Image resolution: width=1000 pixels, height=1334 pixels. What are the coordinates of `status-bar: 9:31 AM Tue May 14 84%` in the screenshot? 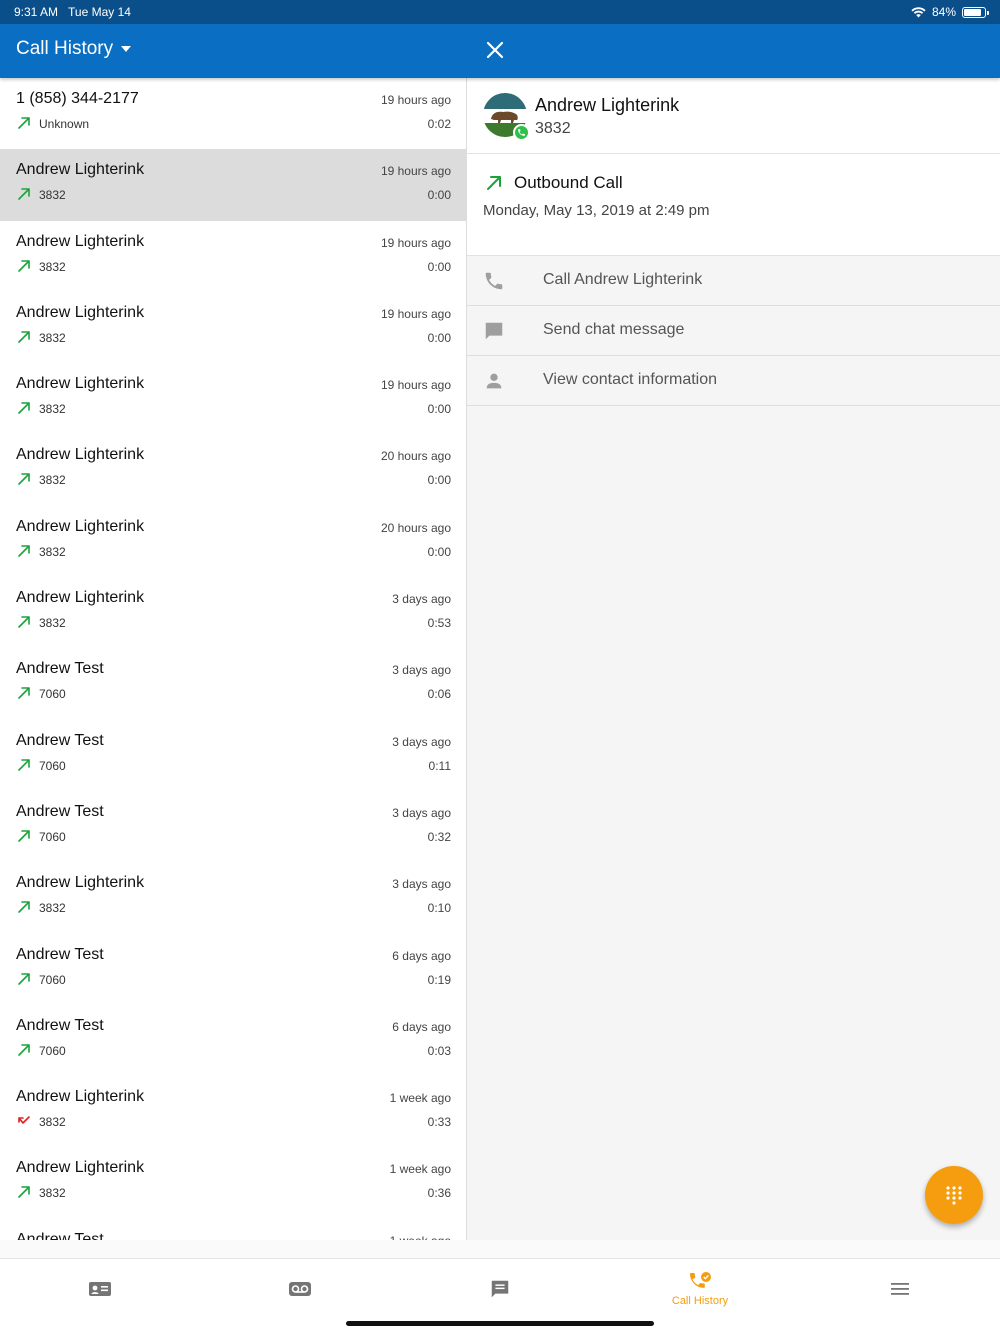 It's located at (500, 12).